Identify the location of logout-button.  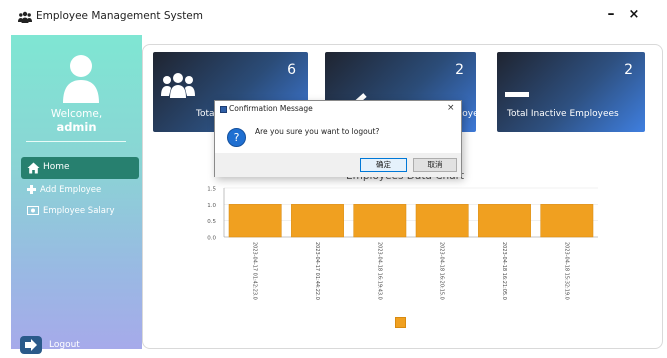
(31, 345).